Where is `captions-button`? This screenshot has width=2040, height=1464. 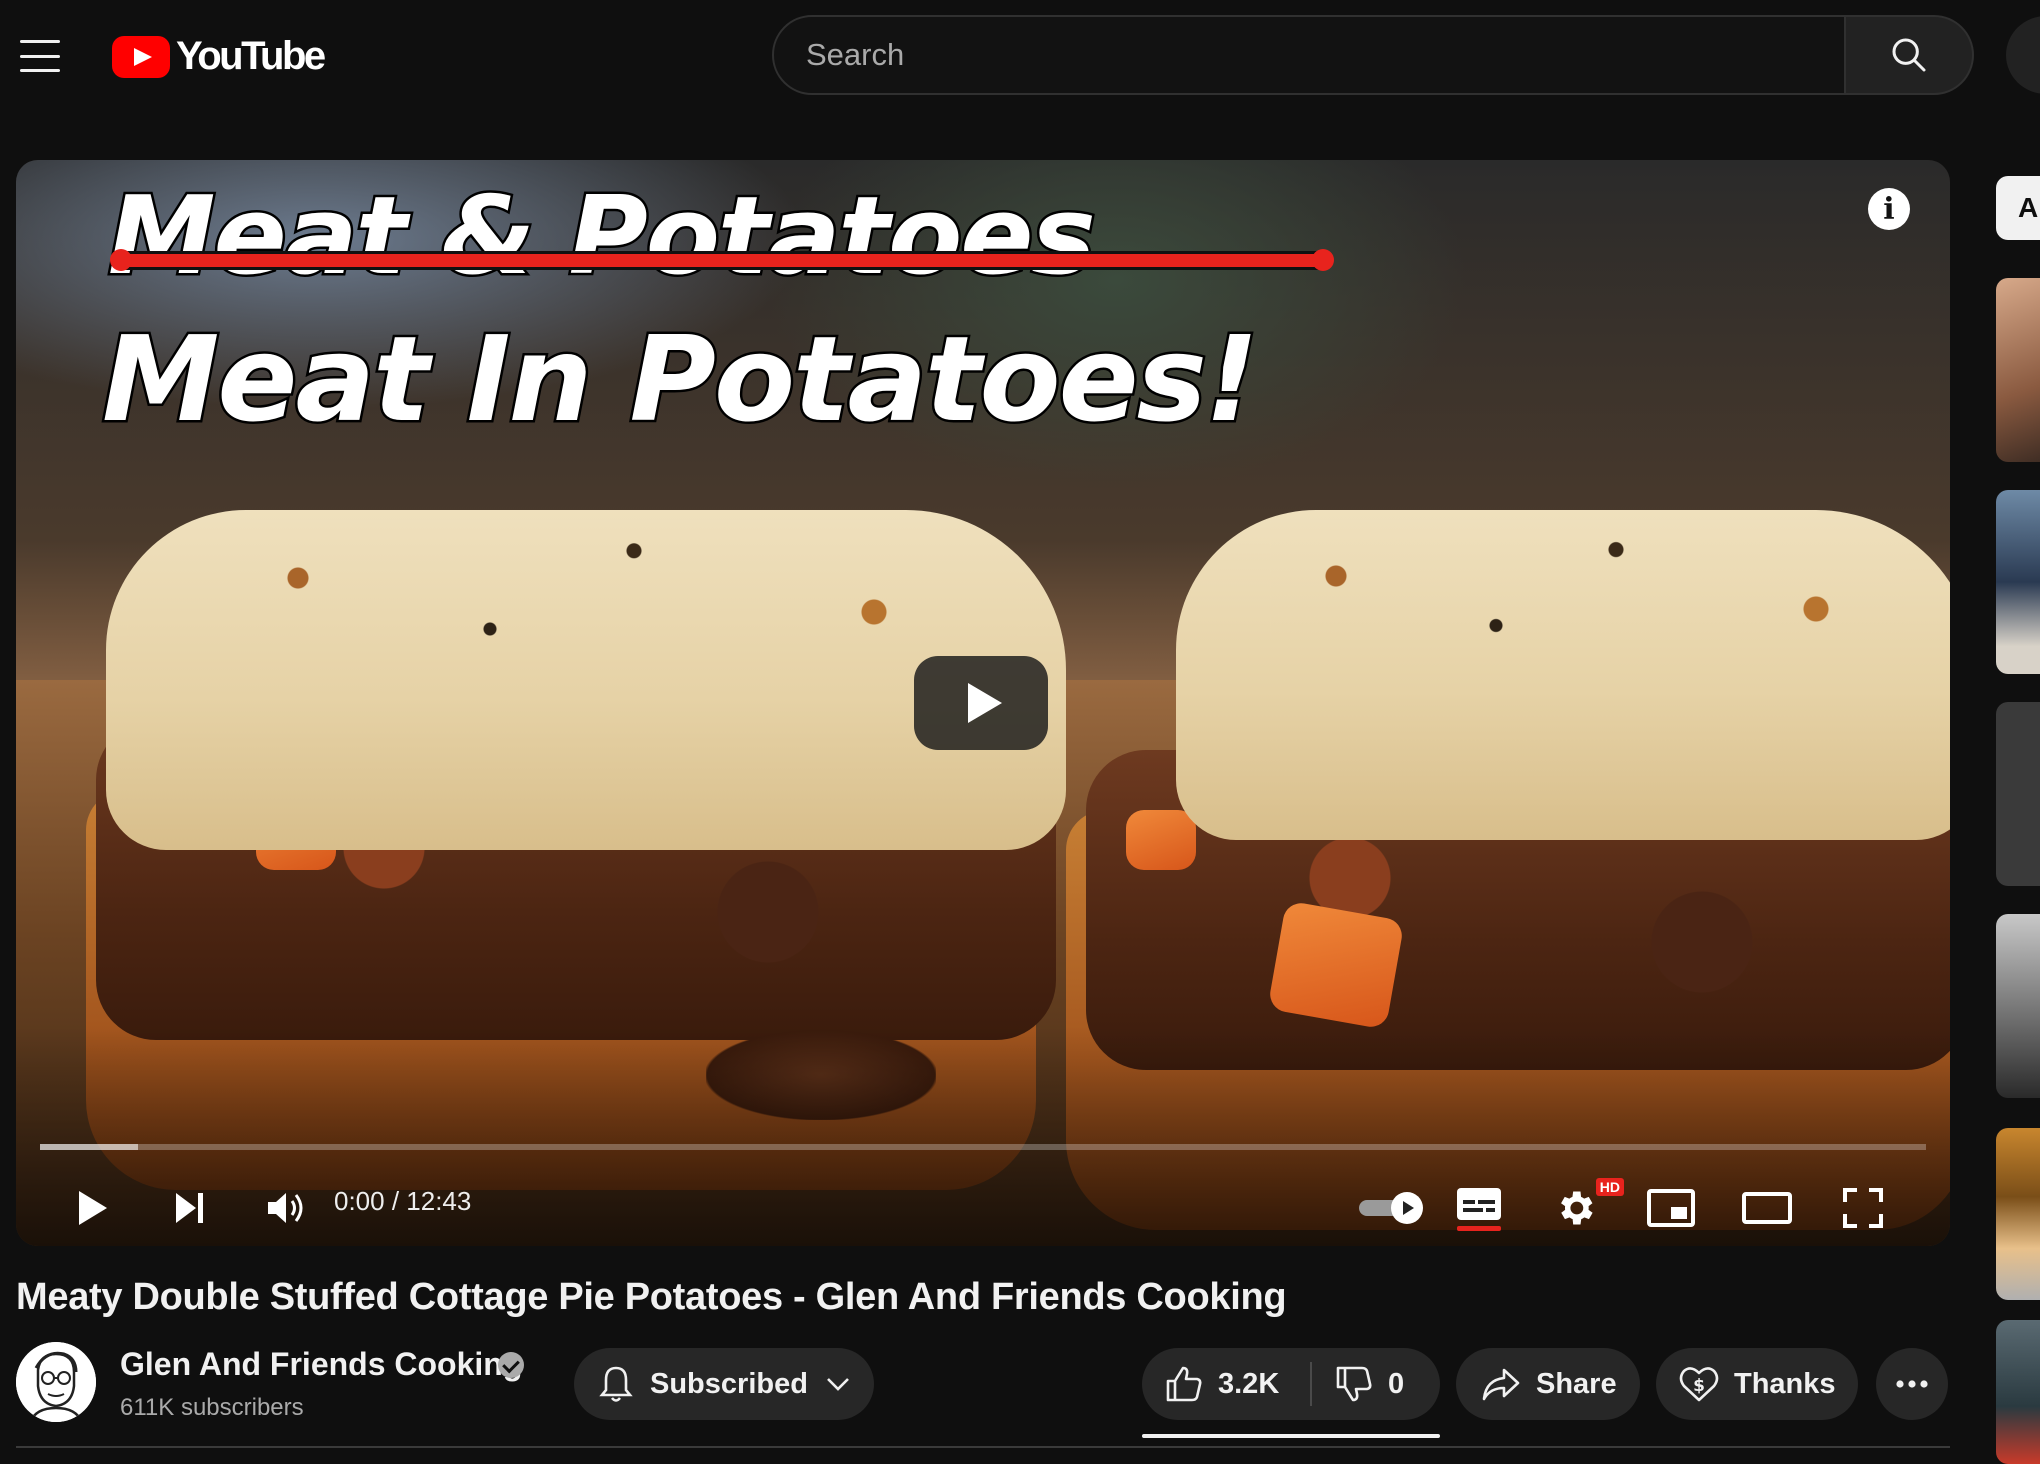
captions-button is located at coordinates (1479, 1208).